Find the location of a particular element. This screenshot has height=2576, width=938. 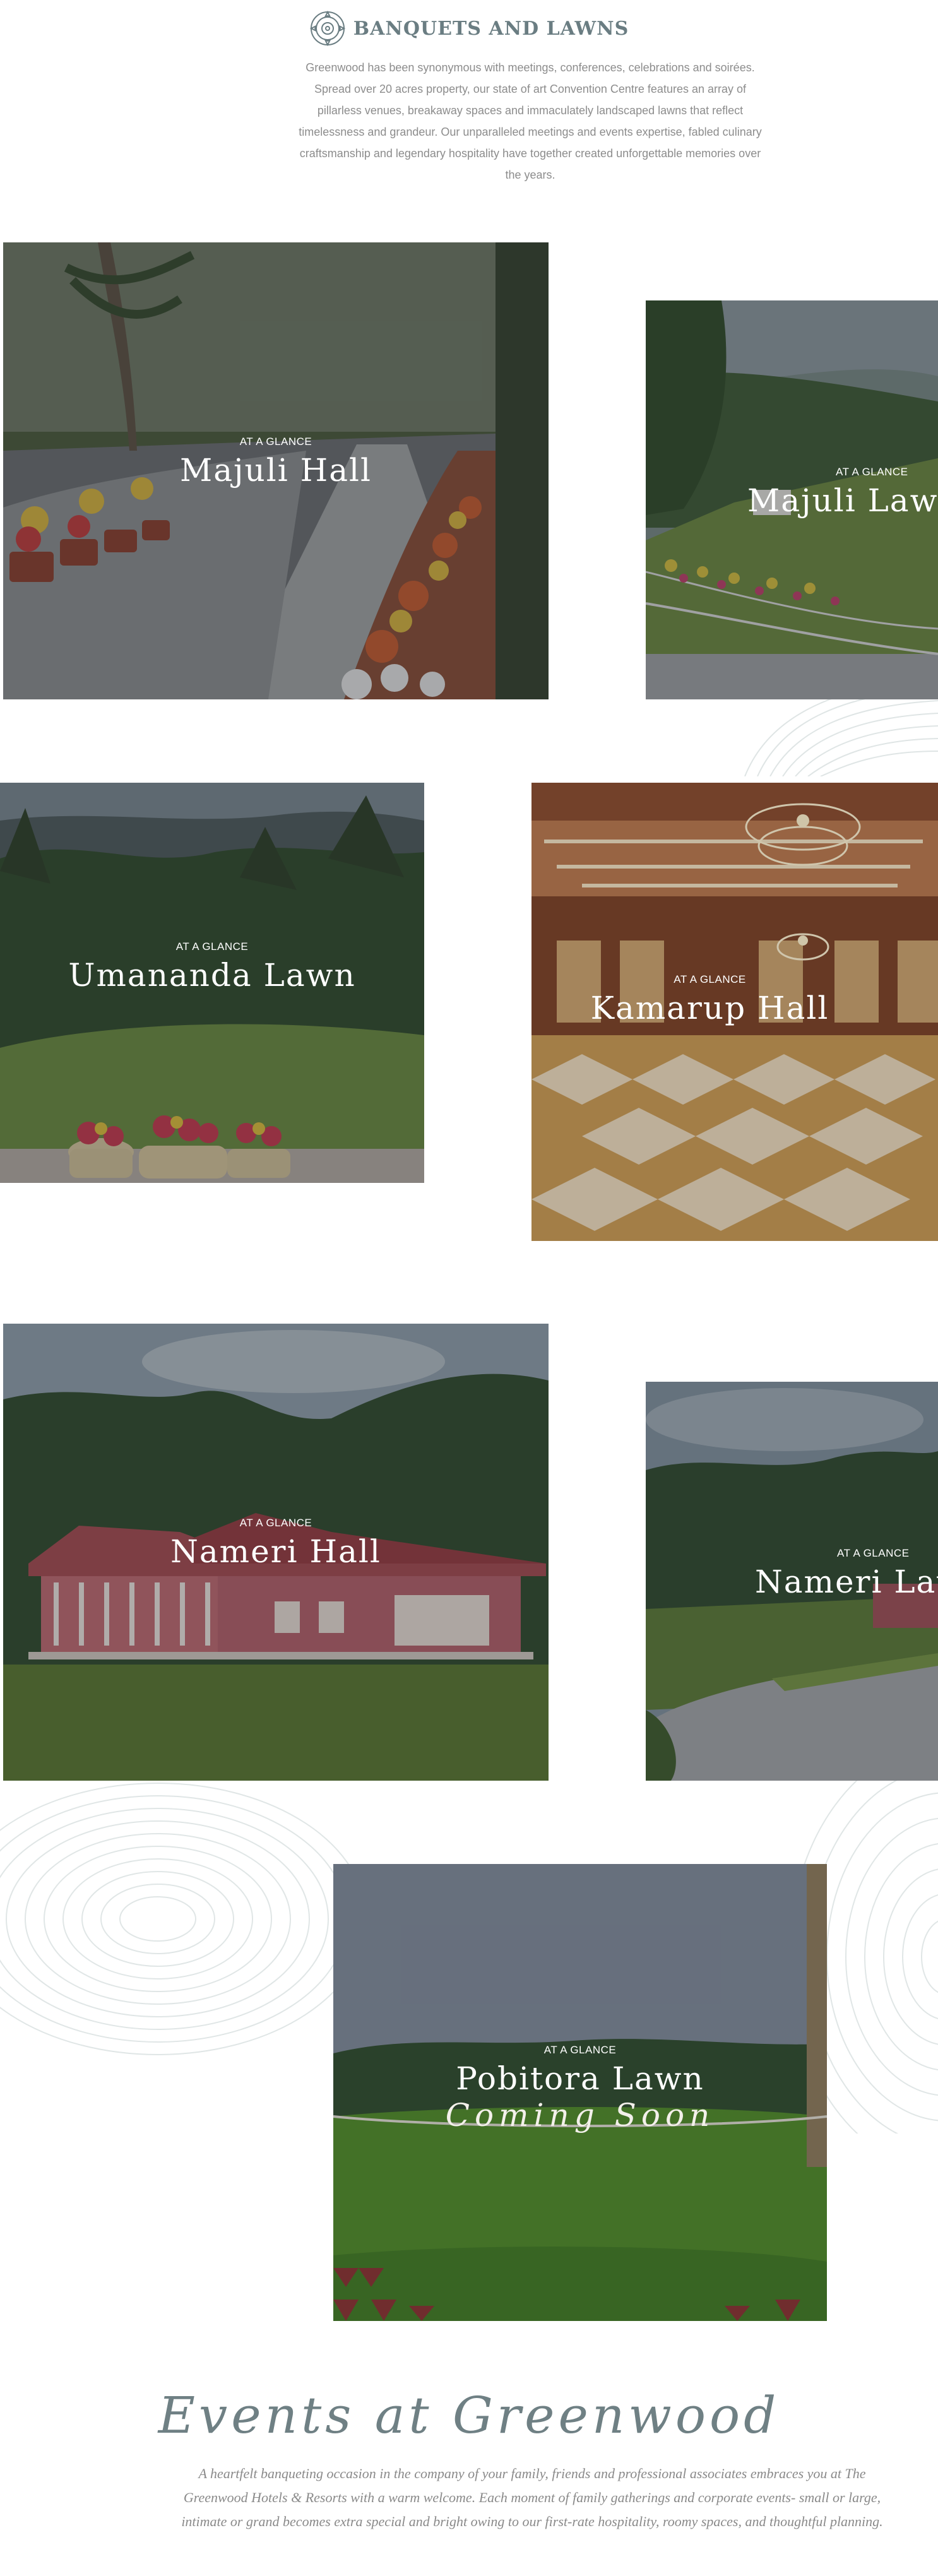

venue-caption: AT A GLANCE Kamarup Hall is located at coordinates (710, 999).